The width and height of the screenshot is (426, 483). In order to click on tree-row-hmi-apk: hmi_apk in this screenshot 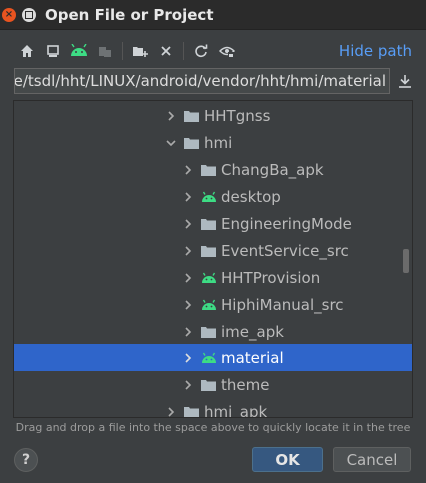, I will do `click(213, 408)`.